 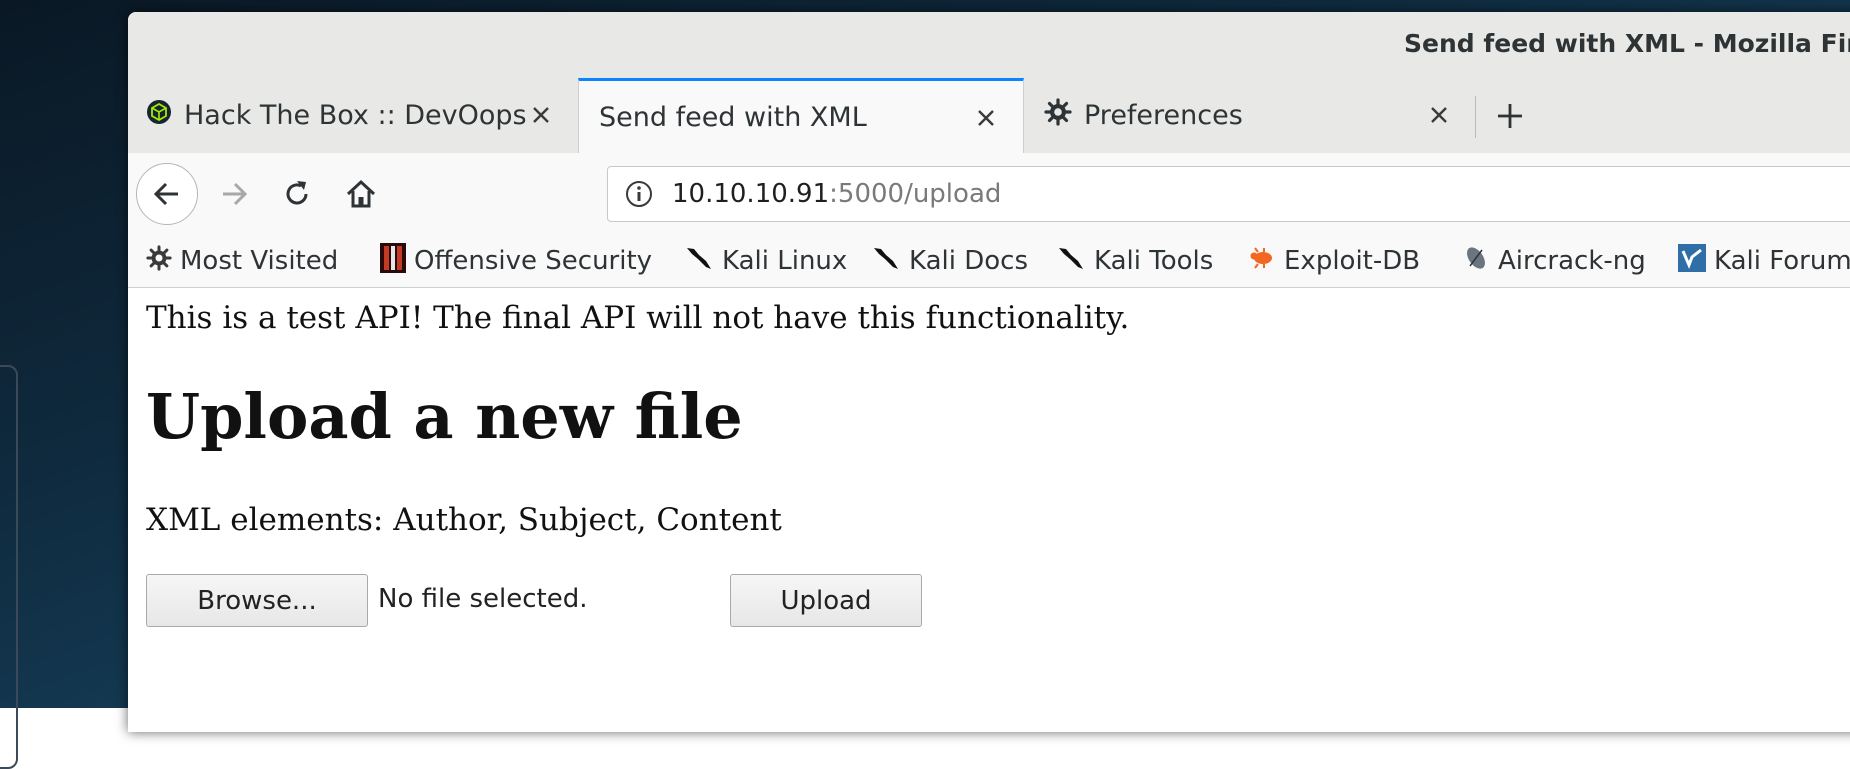 I want to click on tab-send-feed: Send feed with XML, so click(x=801, y=115).